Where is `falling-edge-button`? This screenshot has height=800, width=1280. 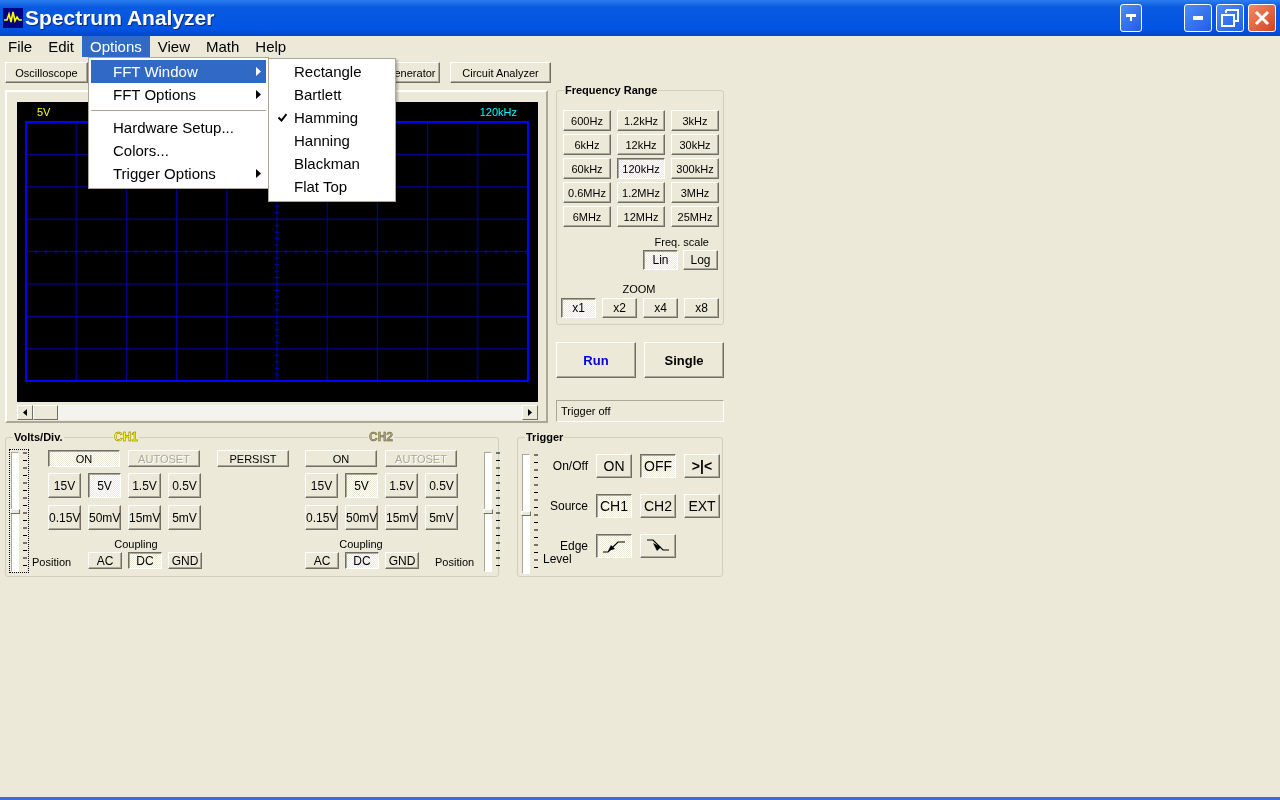
falling-edge-button is located at coordinates (658, 546).